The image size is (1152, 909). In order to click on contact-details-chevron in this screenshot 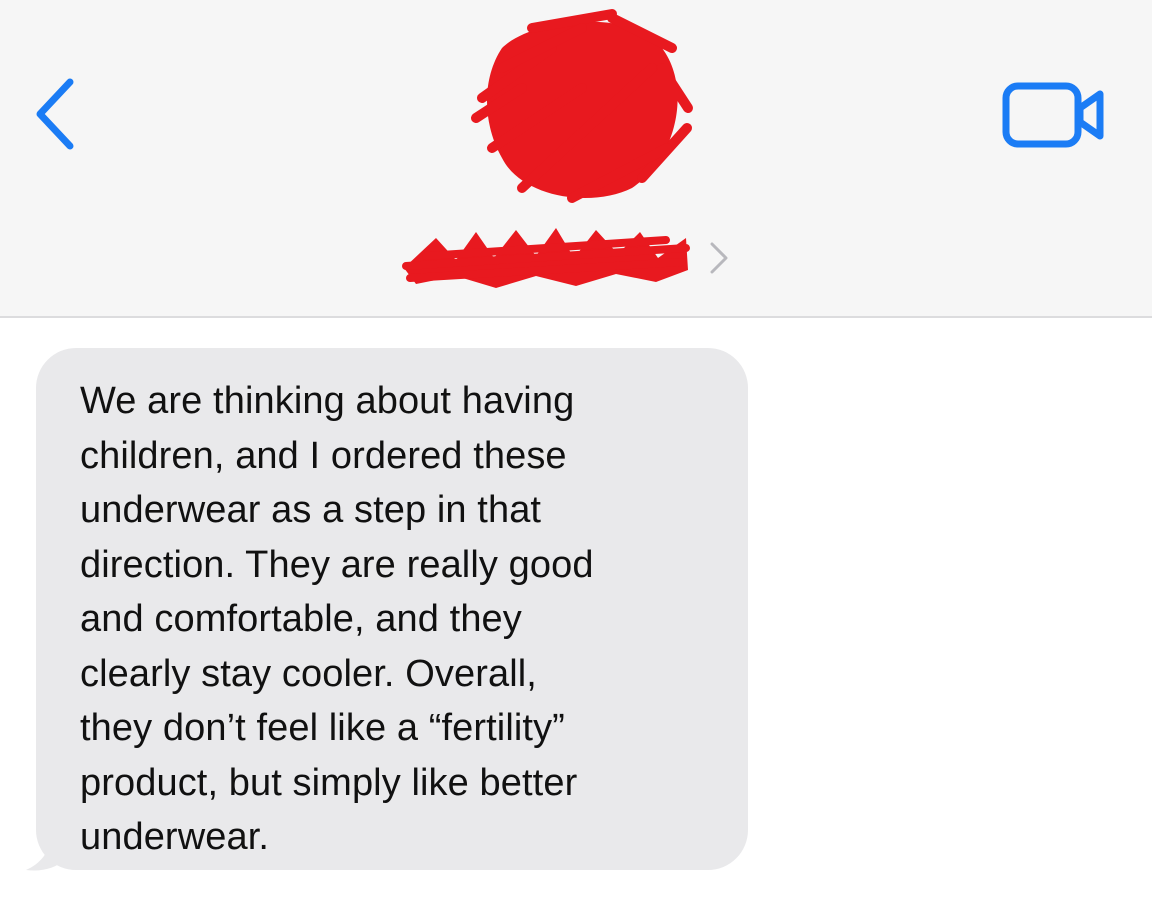, I will do `click(719, 258)`.